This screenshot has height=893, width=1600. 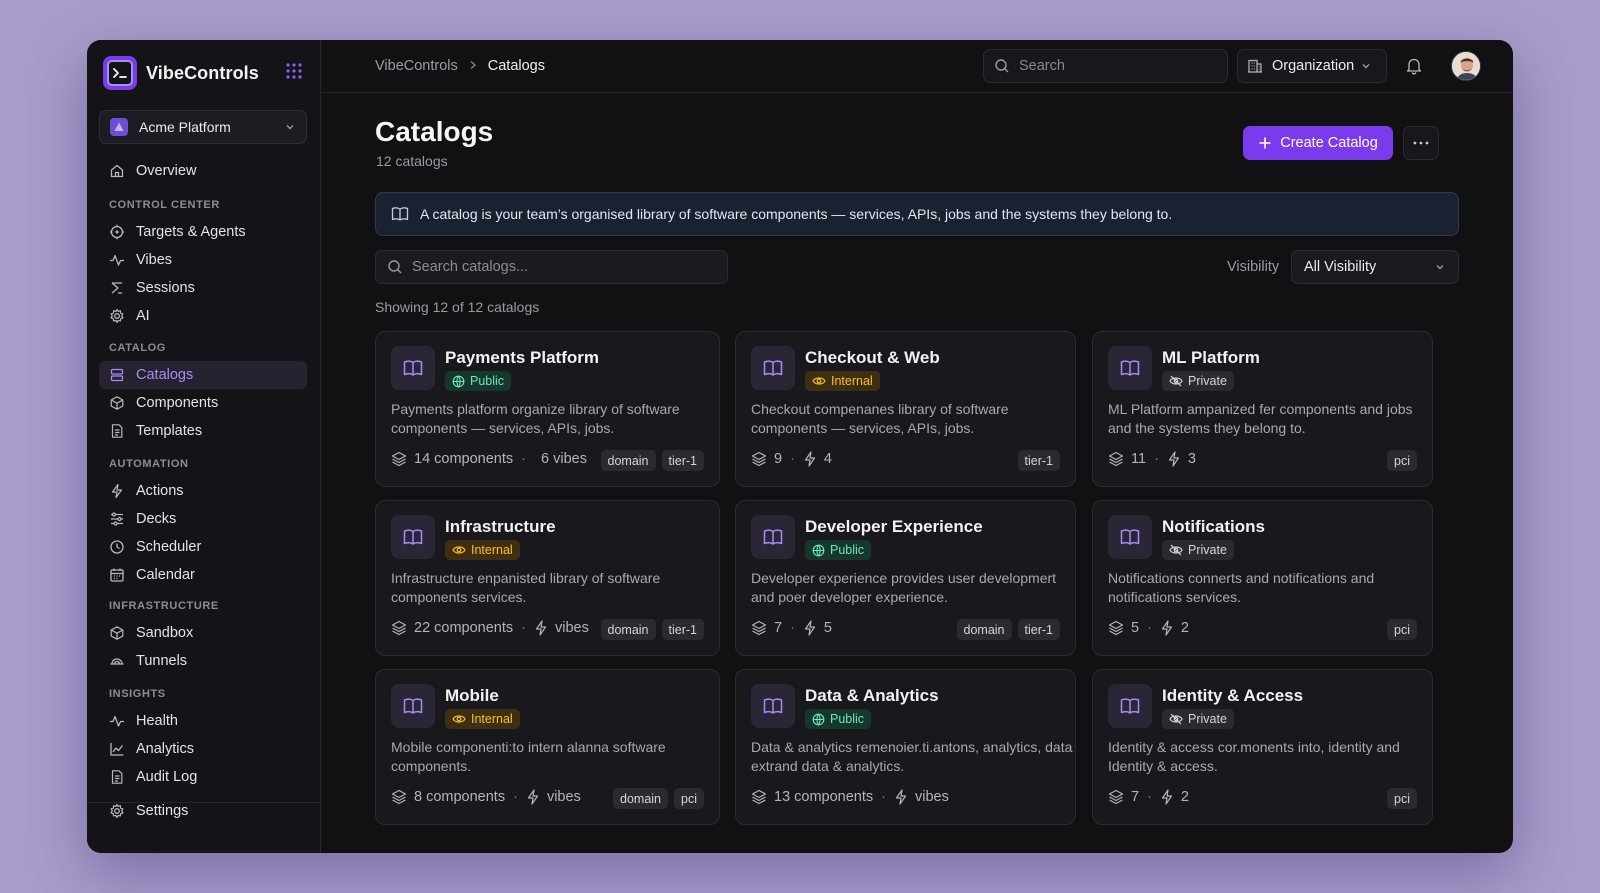 I want to click on catalog-title: ML Platform, so click(x=1211, y=358).